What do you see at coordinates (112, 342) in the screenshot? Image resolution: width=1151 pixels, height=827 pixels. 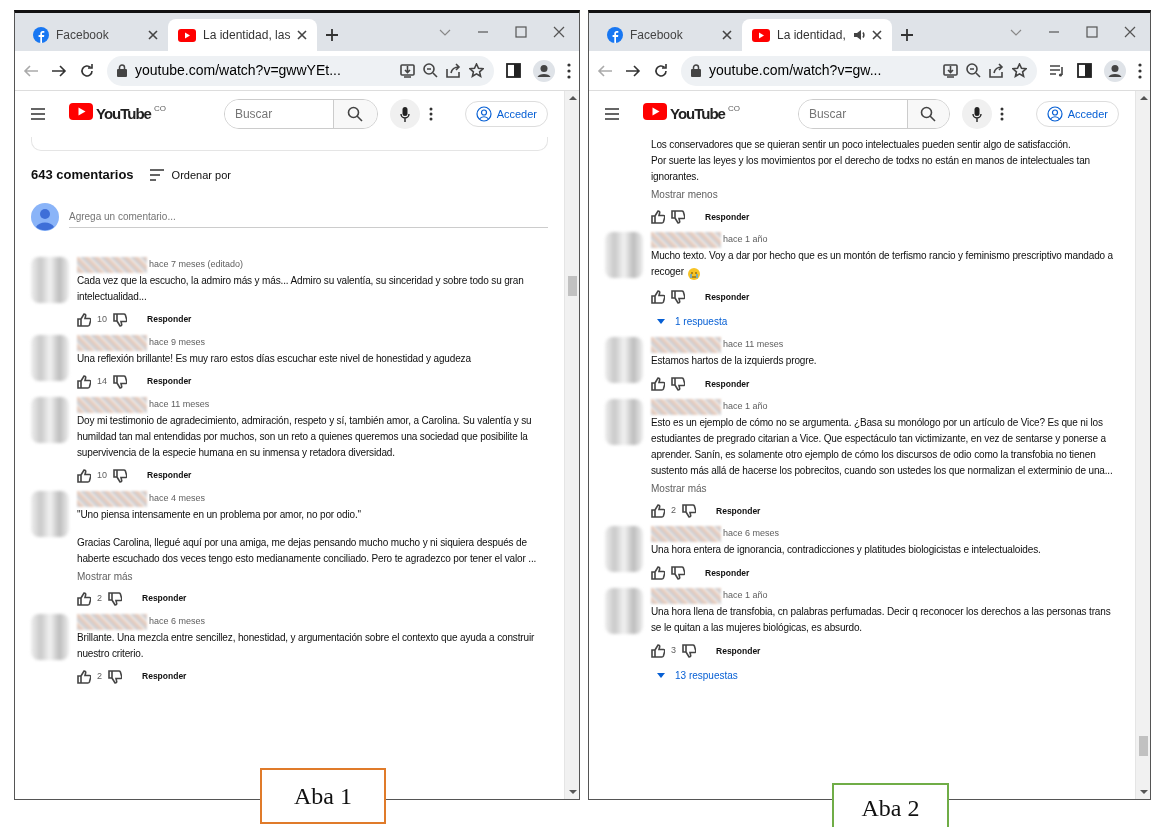 I see `blurred-username` at bounding box center [112, 342].